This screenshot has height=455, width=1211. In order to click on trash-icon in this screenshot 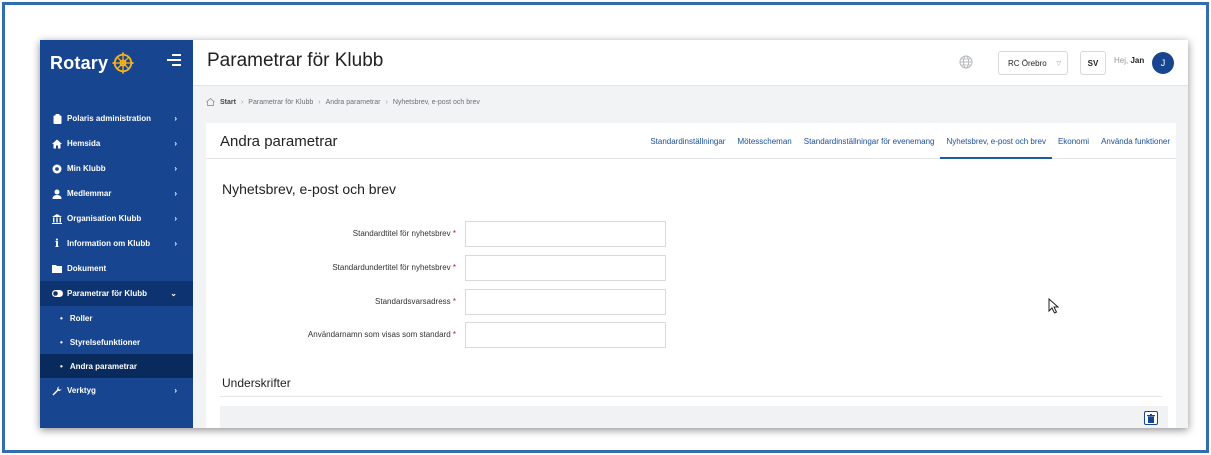, I will do `click(1151, 418)`.